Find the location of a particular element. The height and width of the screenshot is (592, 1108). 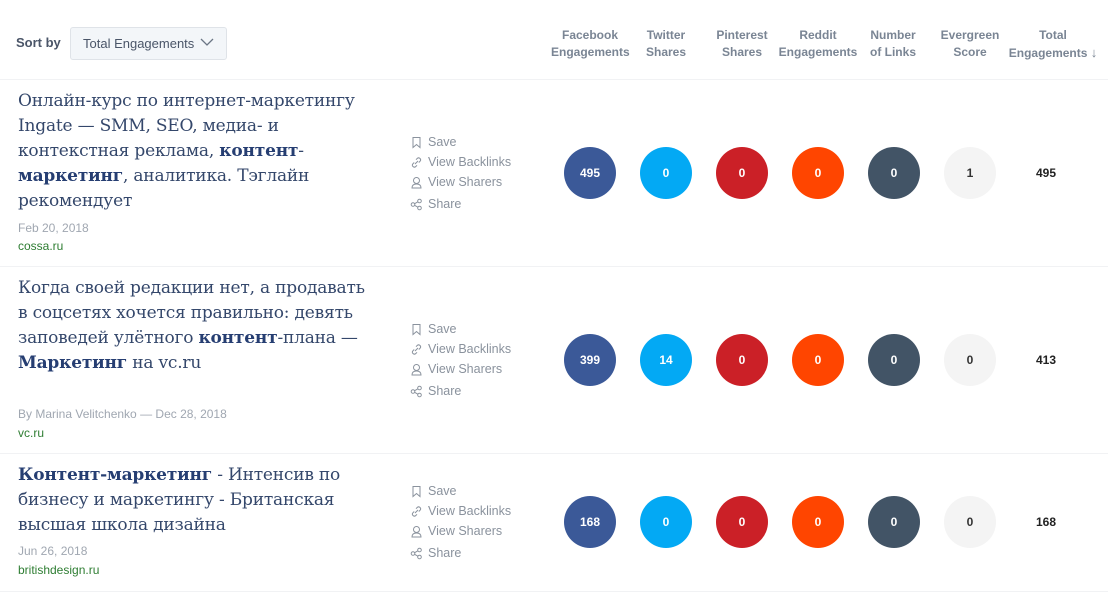

facebook-engagements-badge: 495 is located at coordinates (590, 173).